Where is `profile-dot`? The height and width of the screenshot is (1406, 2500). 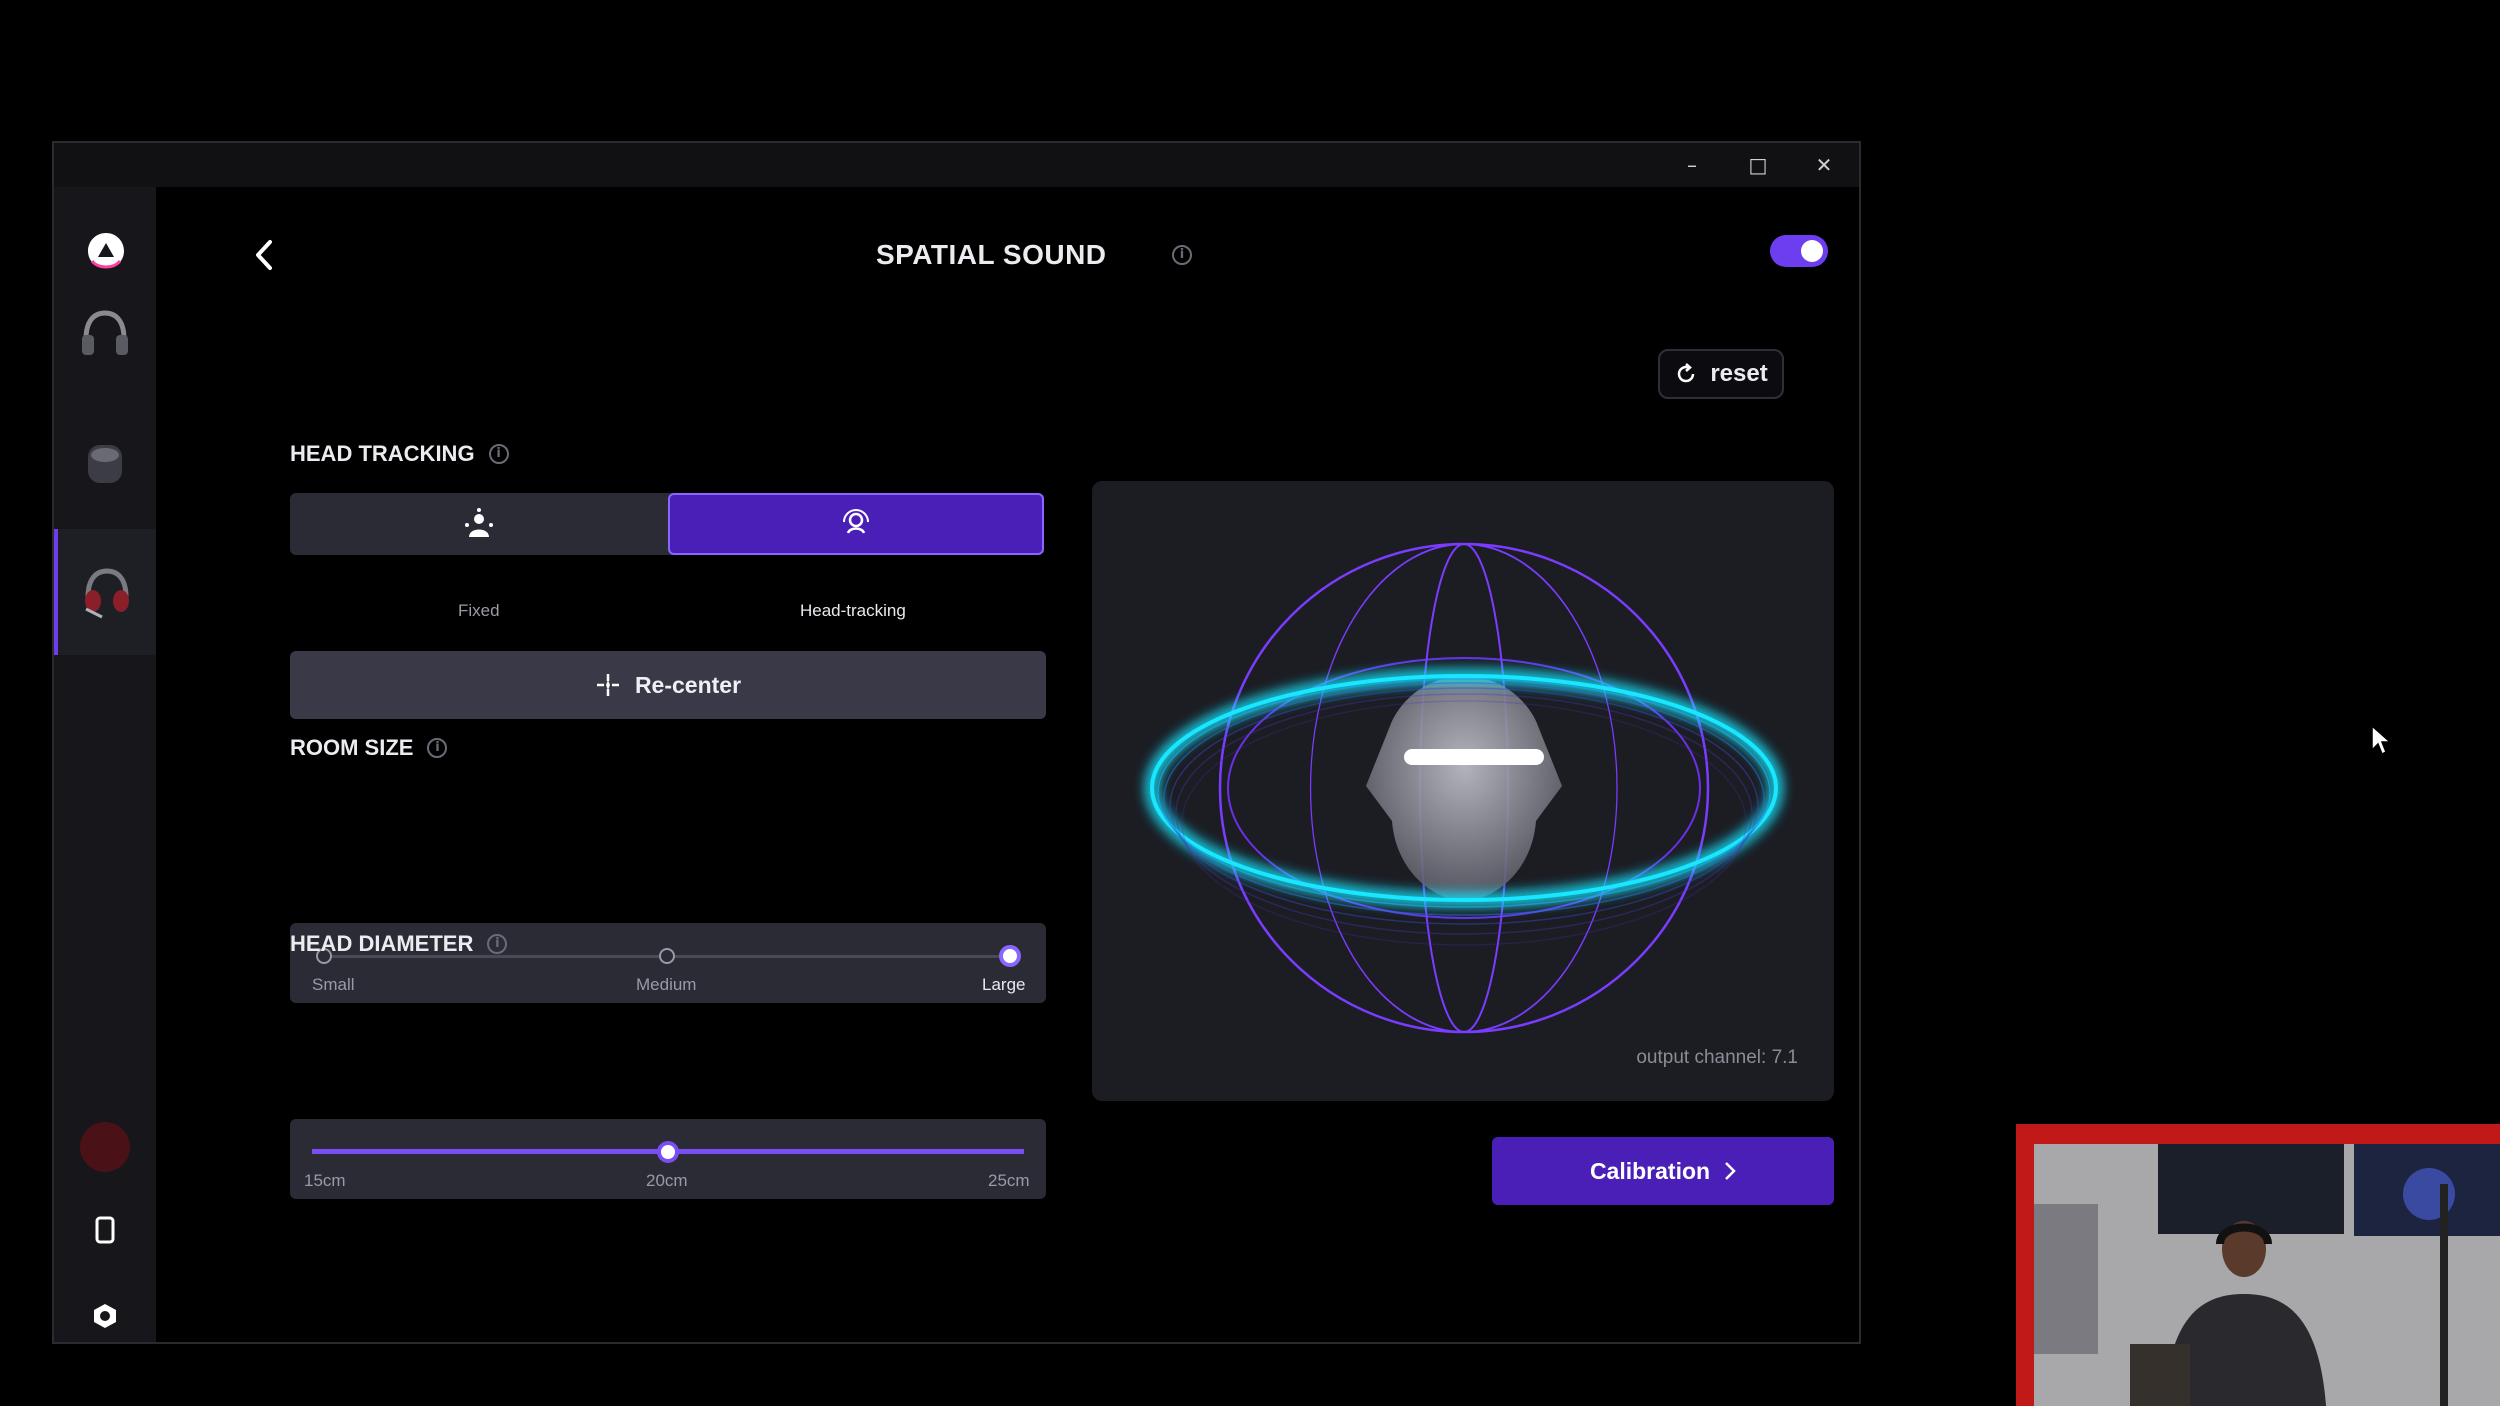 profile-dot is located at coordinates (105, 1147).